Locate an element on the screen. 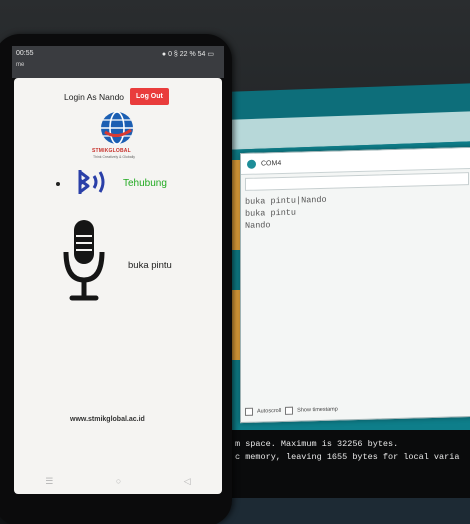 This screenshot has width=470, height=524. recents-icon: ☰ is located at coordinates (49, 481).